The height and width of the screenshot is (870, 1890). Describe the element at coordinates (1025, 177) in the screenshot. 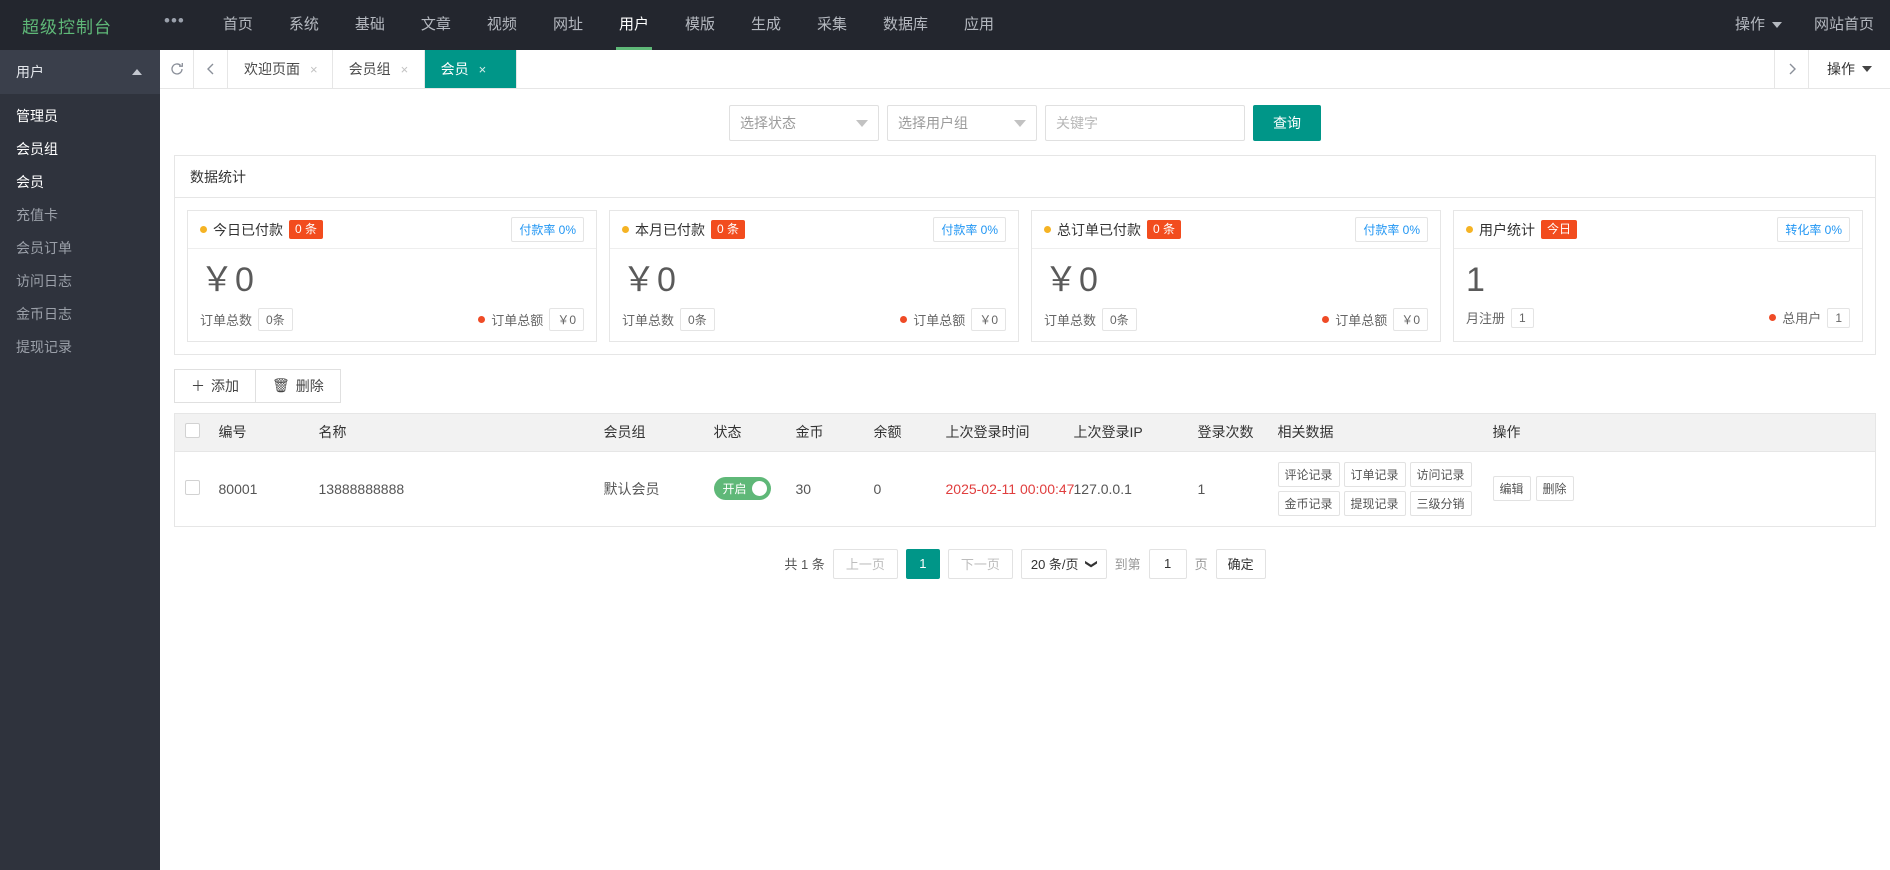

I see `statistics-panel-title: 数据统计` at that location.